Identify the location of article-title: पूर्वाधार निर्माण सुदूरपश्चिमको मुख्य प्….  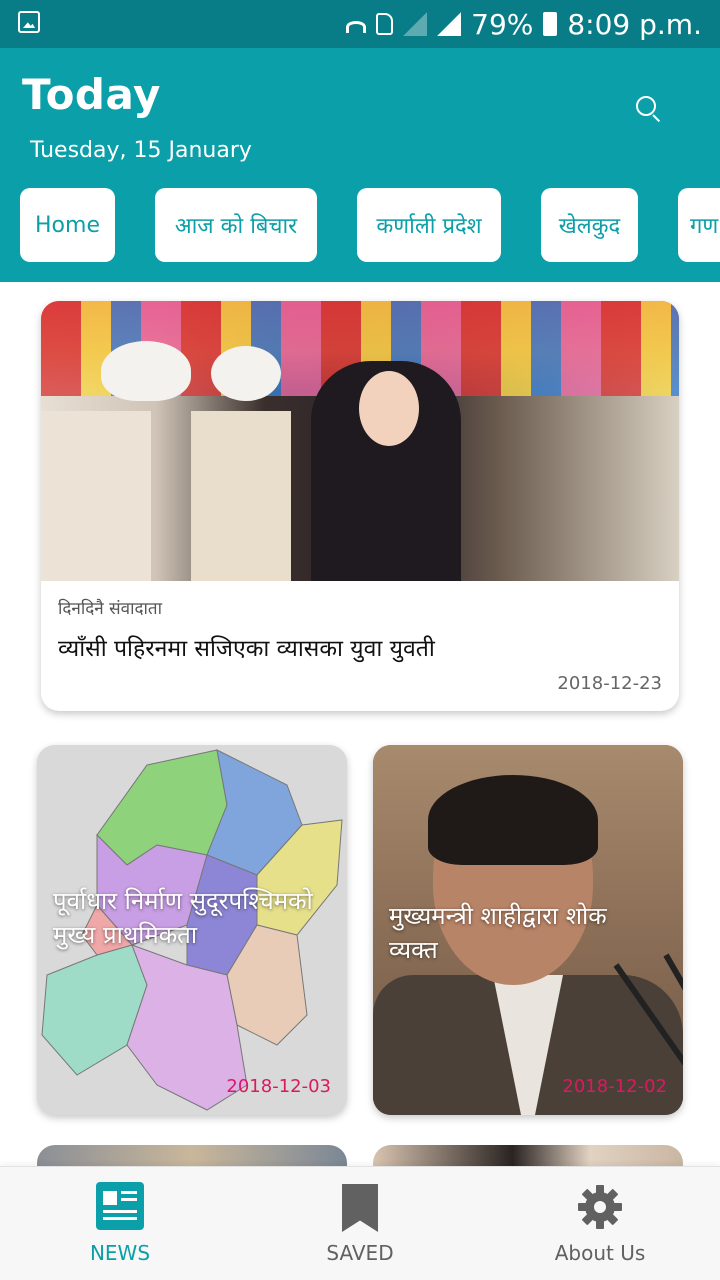
(183, 918).